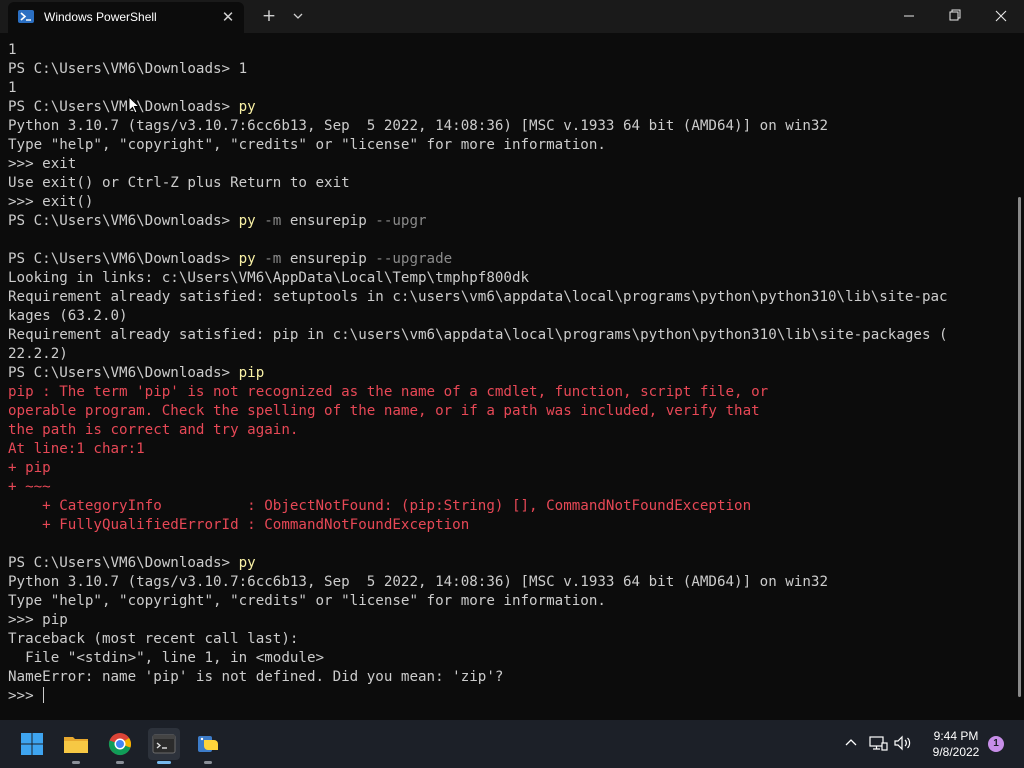  What do you see at coordinates (478, 696) in the screenshot?
I see `terminal-line: >>>` at bounding box center [478, 696].